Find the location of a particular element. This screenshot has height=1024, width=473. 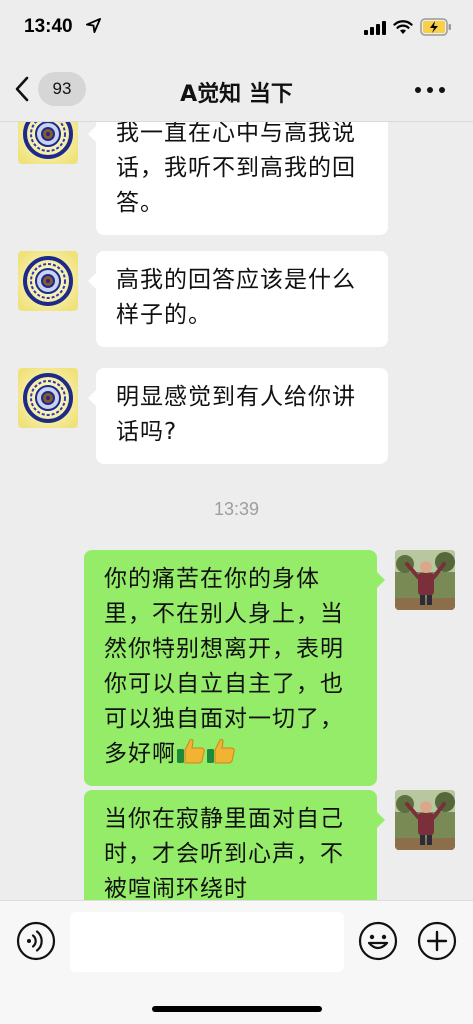

message-bubble-outgoing: 当你在寂静里面对自己时，才会听到心声，不被喧闹环绕时 is located at coordinates (234, 845).